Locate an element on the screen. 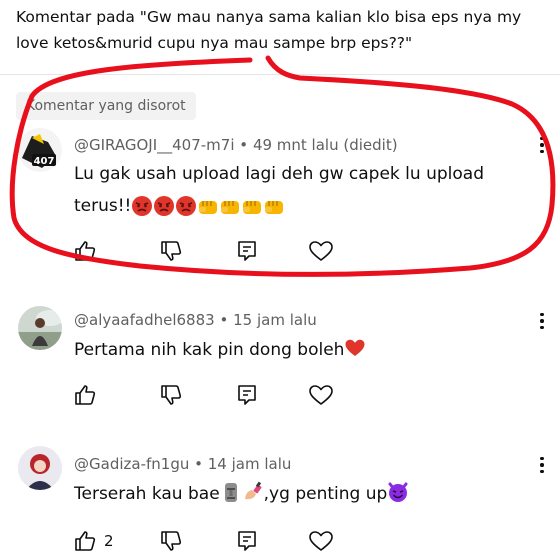 The image size is (560, 560). avatar-image: 407 is located at coordinates (40, 150).